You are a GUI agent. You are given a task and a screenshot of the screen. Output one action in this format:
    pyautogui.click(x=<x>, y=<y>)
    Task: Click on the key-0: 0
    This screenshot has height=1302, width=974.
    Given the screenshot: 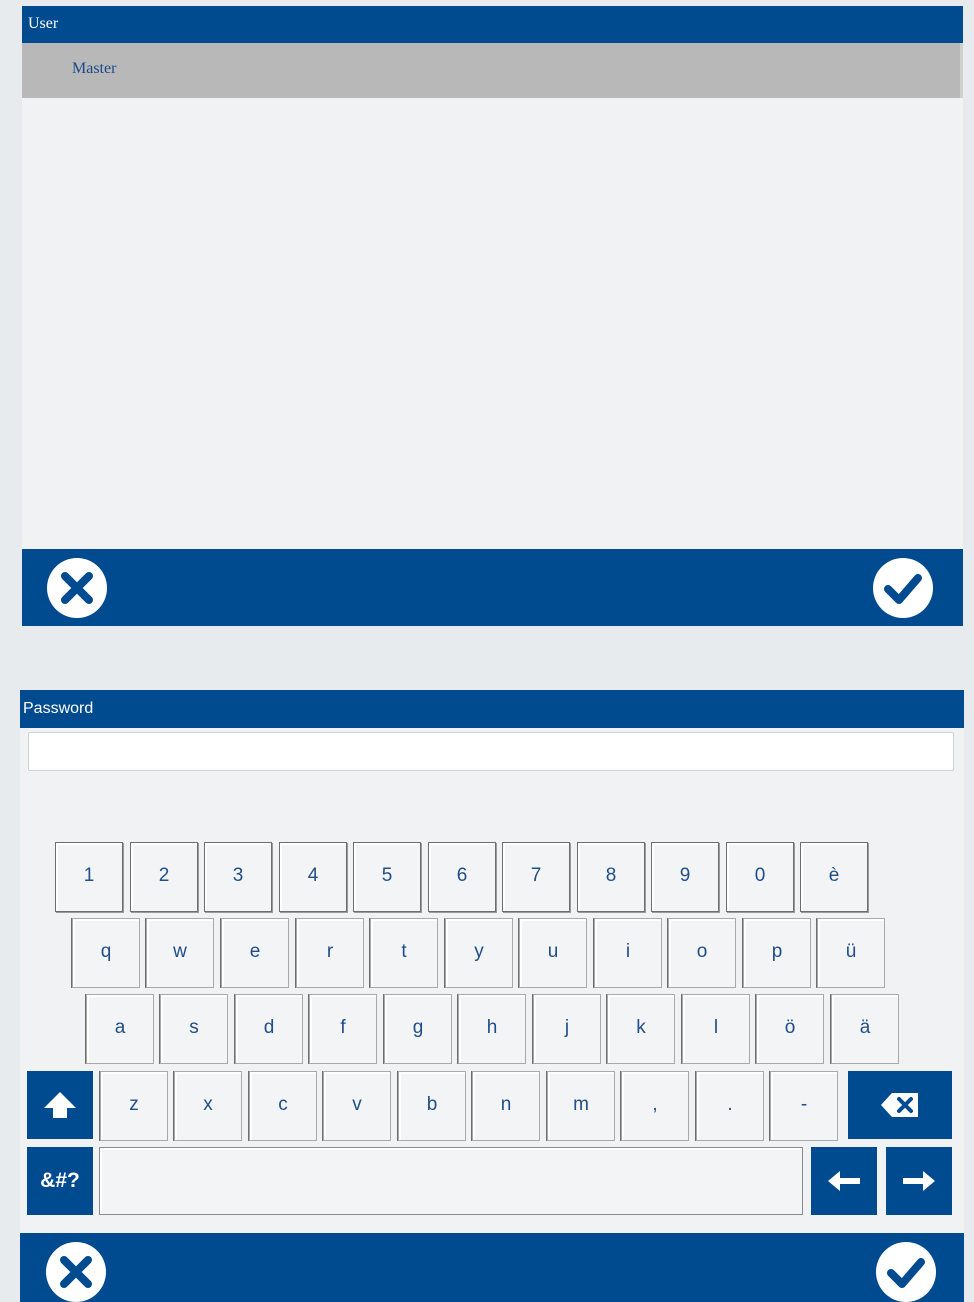 What is the action you would take?
    pyautogui.click(x=760, y=877)
    